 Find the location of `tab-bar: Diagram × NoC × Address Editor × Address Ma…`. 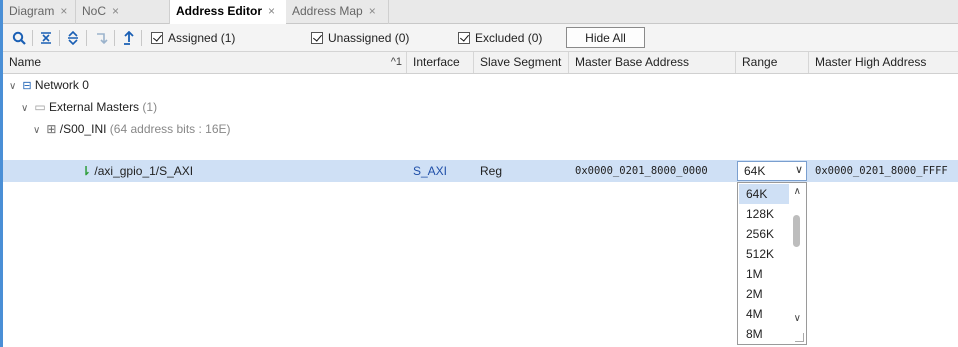

tab-bar: Diagram × NoC × Address Editor × Address Ma… is located at coordinates (480, 12).